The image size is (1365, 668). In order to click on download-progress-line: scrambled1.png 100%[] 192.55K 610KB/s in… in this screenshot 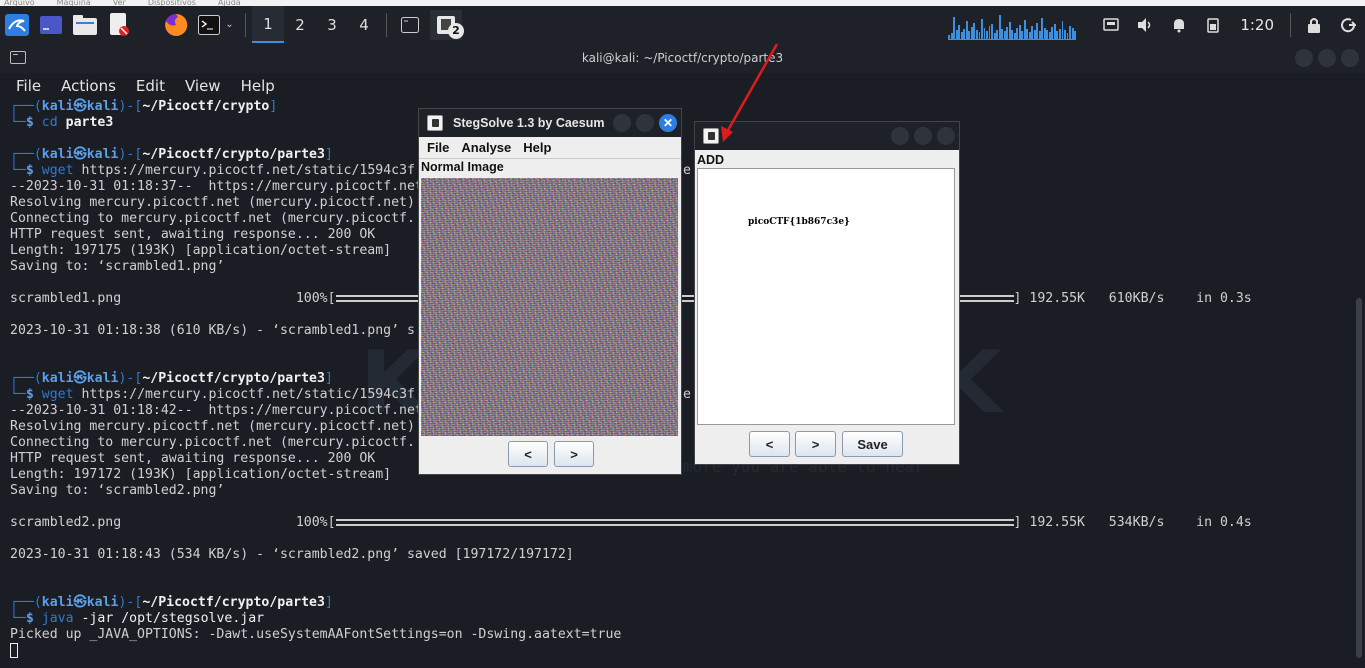, I will do `click(687, 299)`.